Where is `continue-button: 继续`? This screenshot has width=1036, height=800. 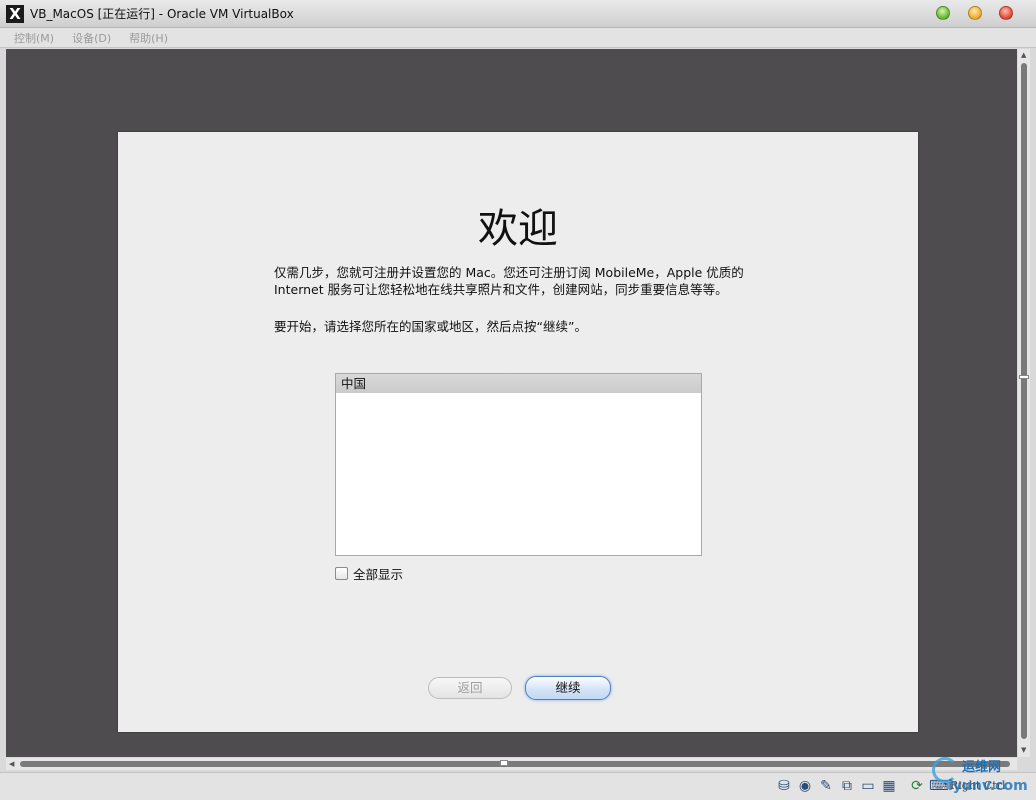 continue-button: 继续 is located at coordinates (568, 688).